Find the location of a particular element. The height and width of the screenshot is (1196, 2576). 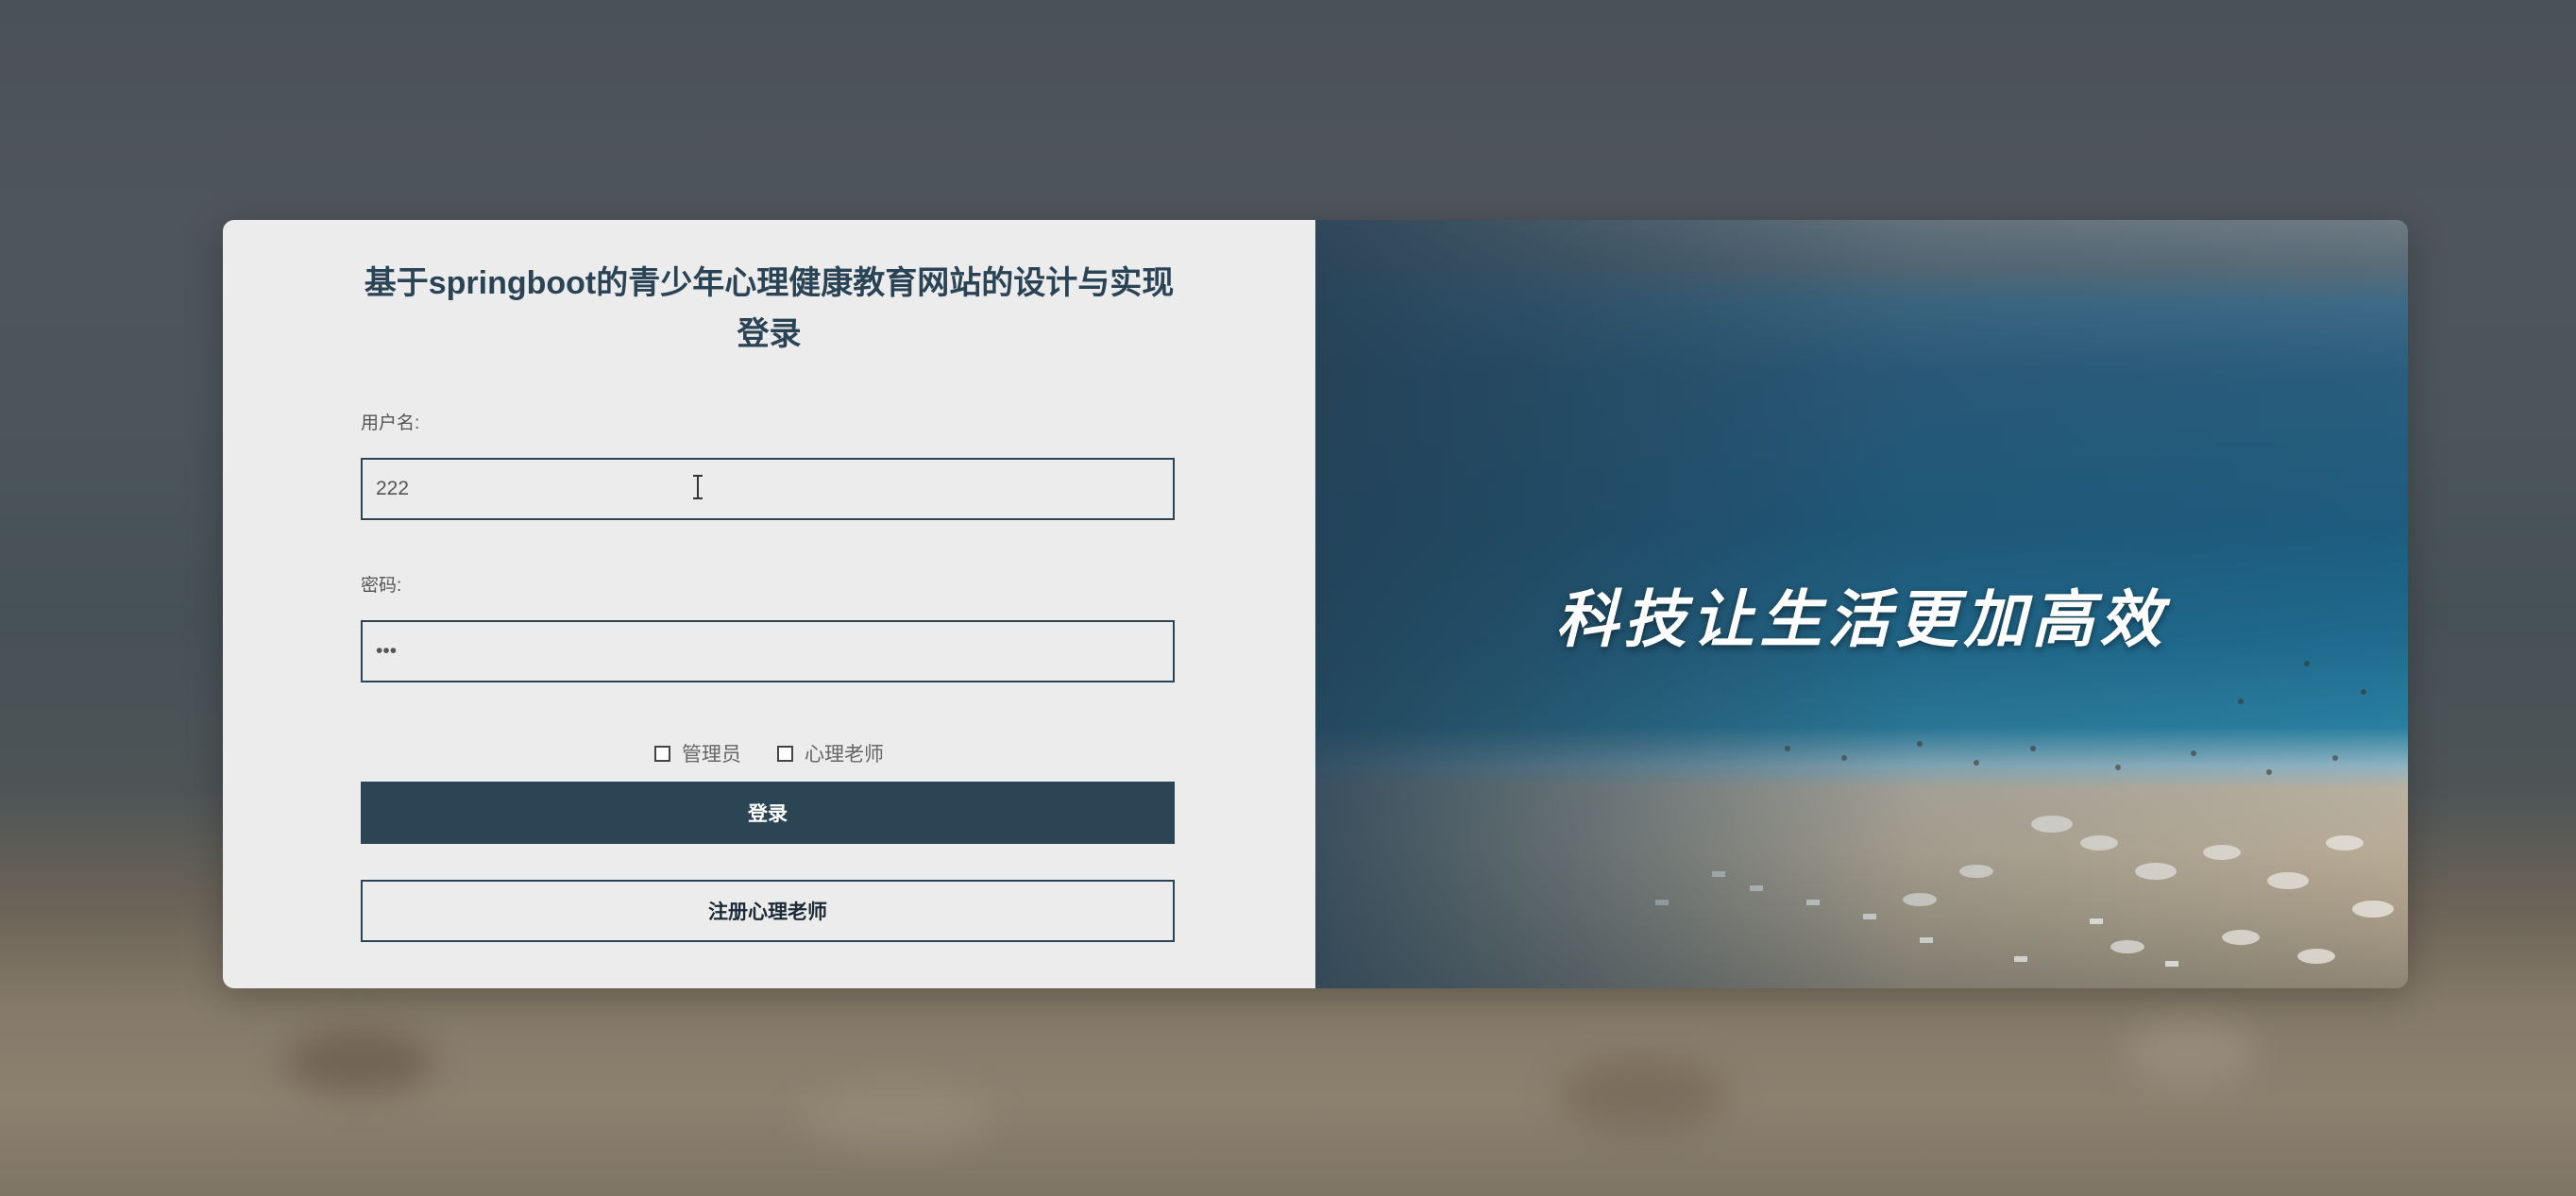

site-title: 基于springboot的青少年心理健康教育网站的设计与实现 is located at coordinates (769, 283).